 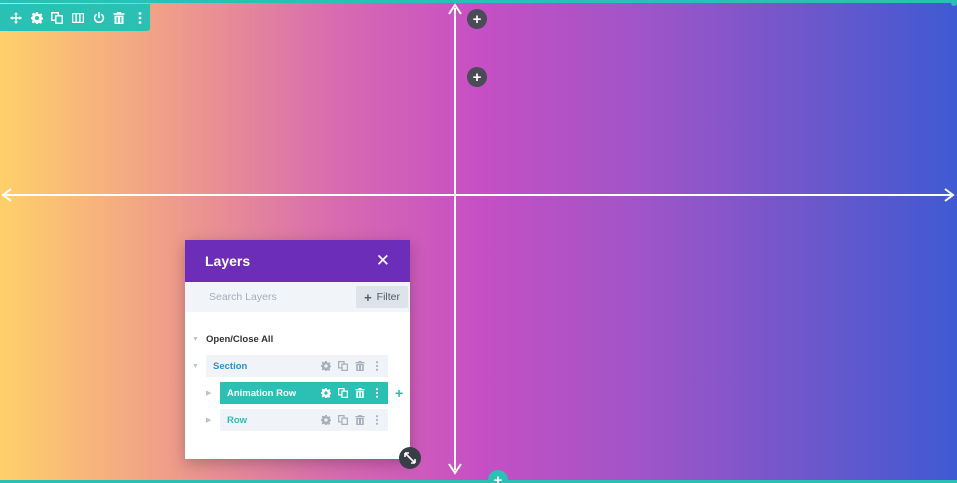 What do you see at coordinates (388, 297) in the screenshot?
I see `filter-label: Filter` at bounding box center [388, 297].